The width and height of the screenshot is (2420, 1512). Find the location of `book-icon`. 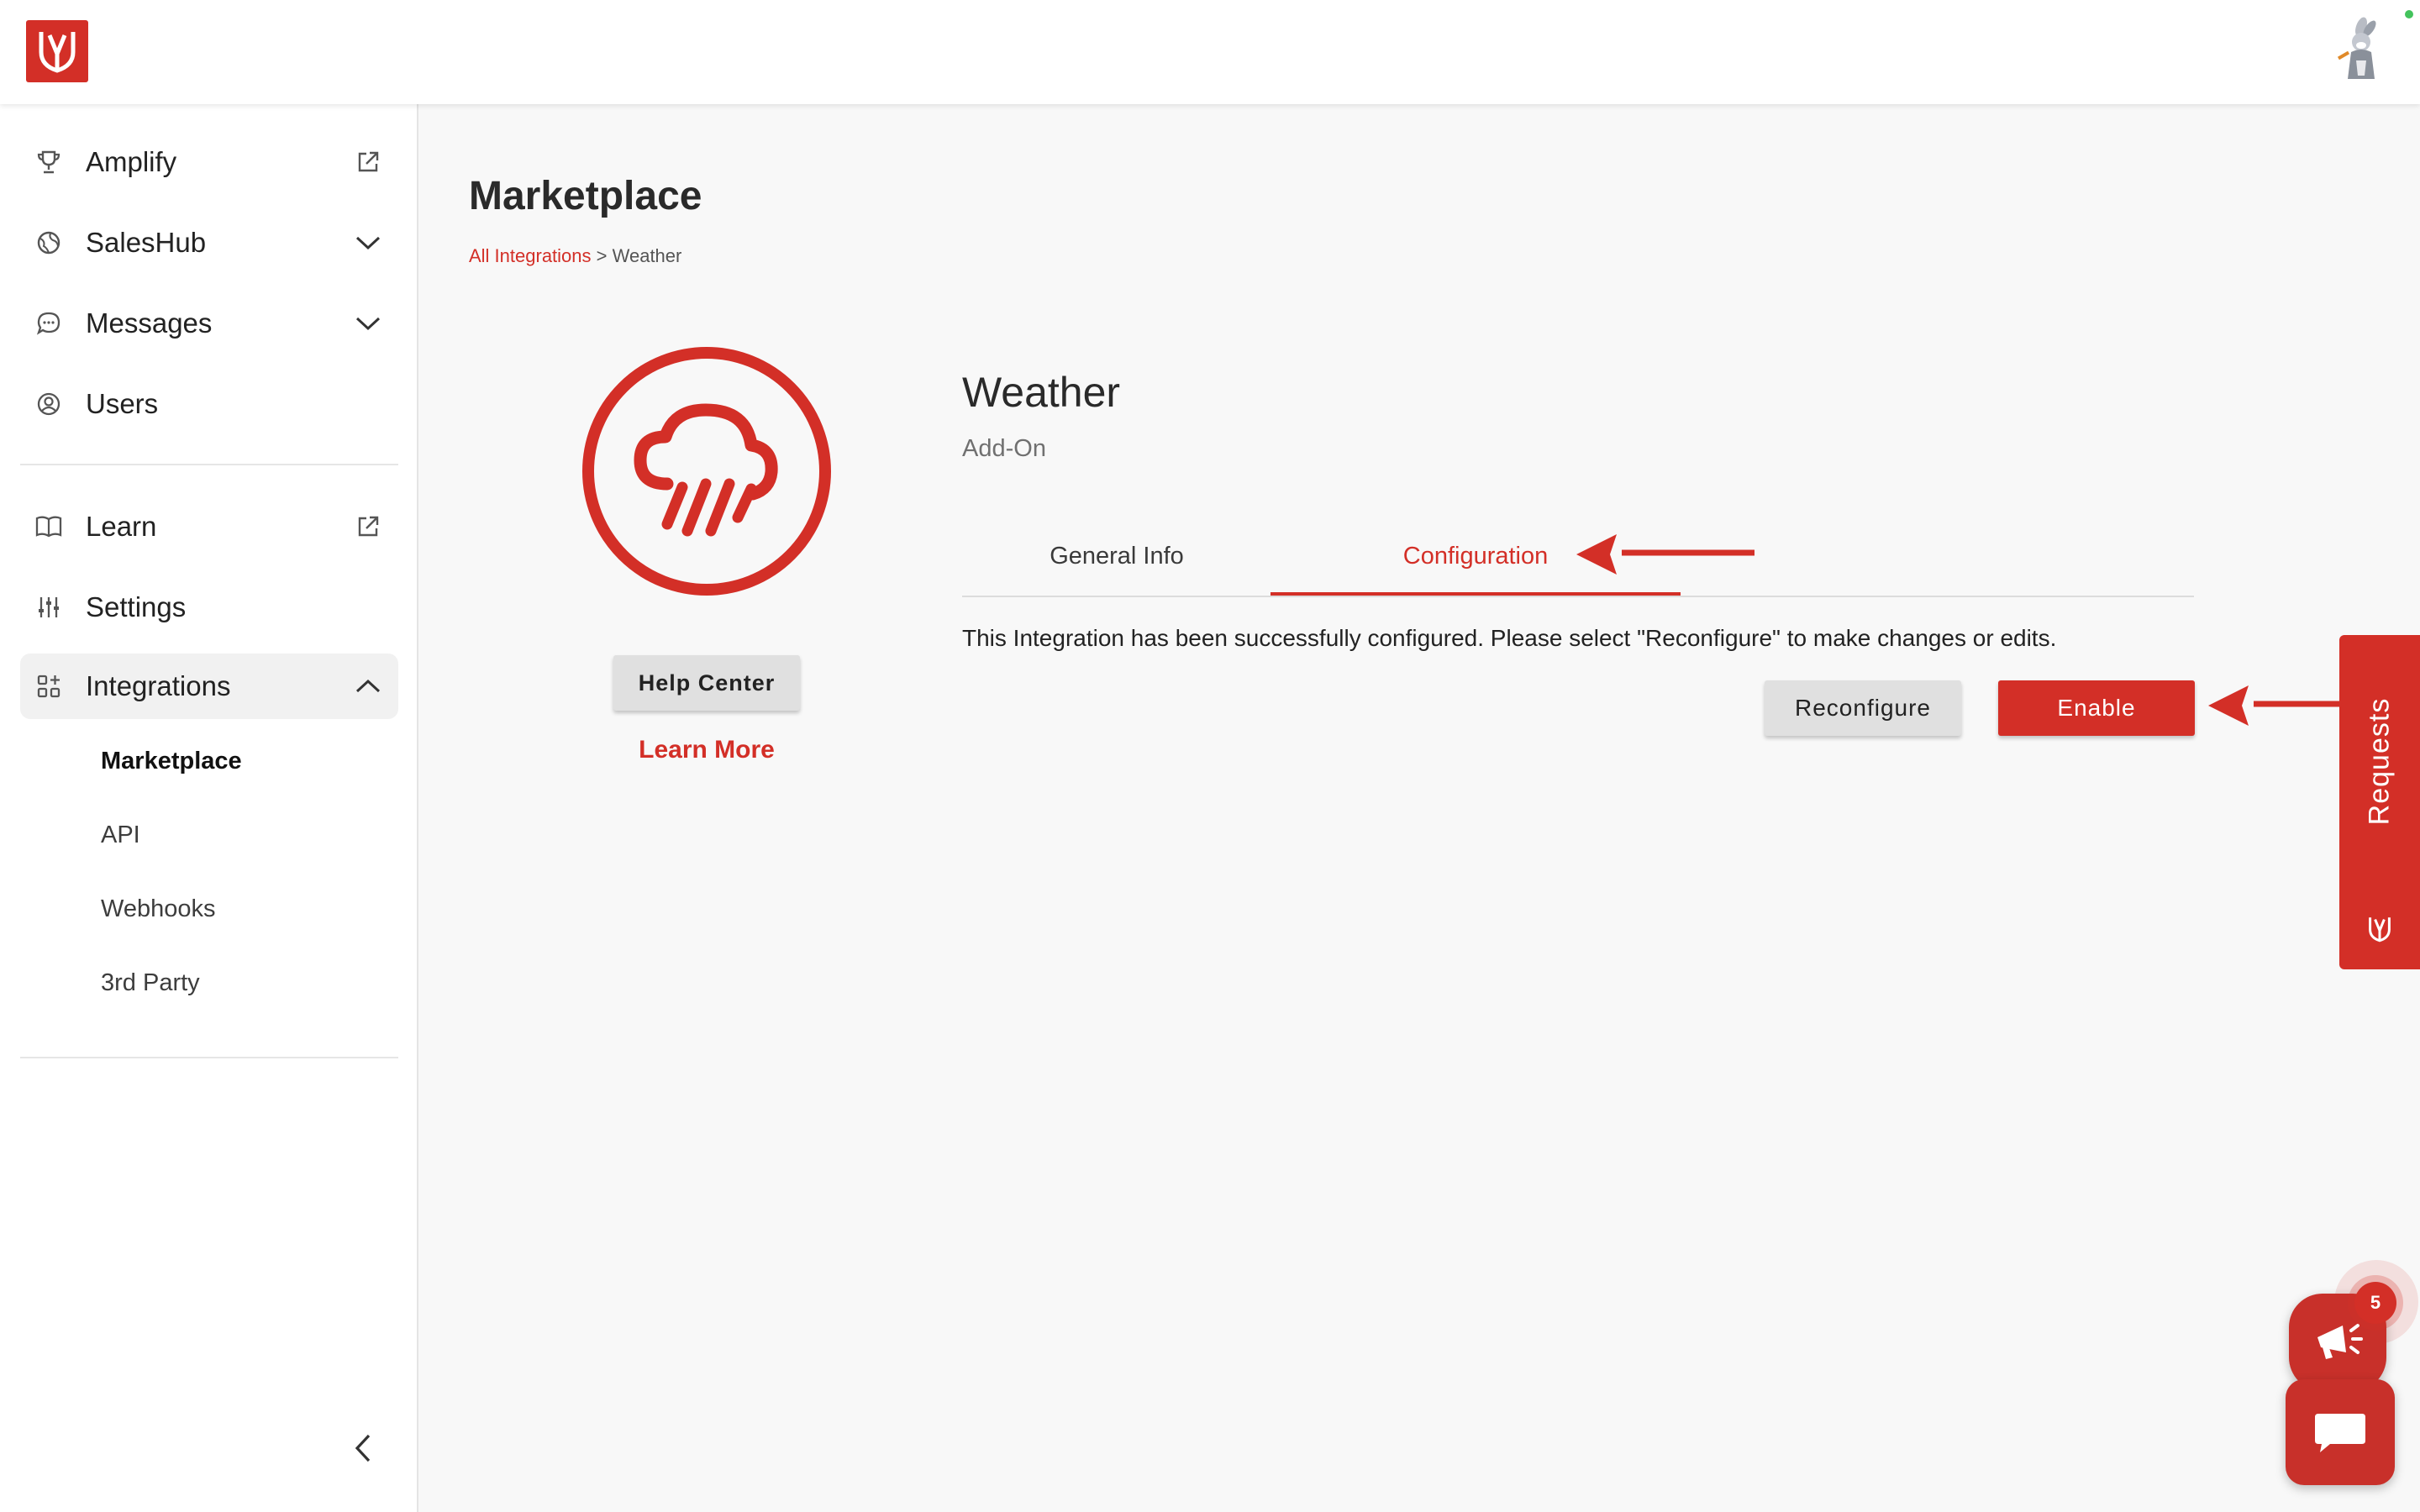

book-icon is located at coordinates (49, 526).